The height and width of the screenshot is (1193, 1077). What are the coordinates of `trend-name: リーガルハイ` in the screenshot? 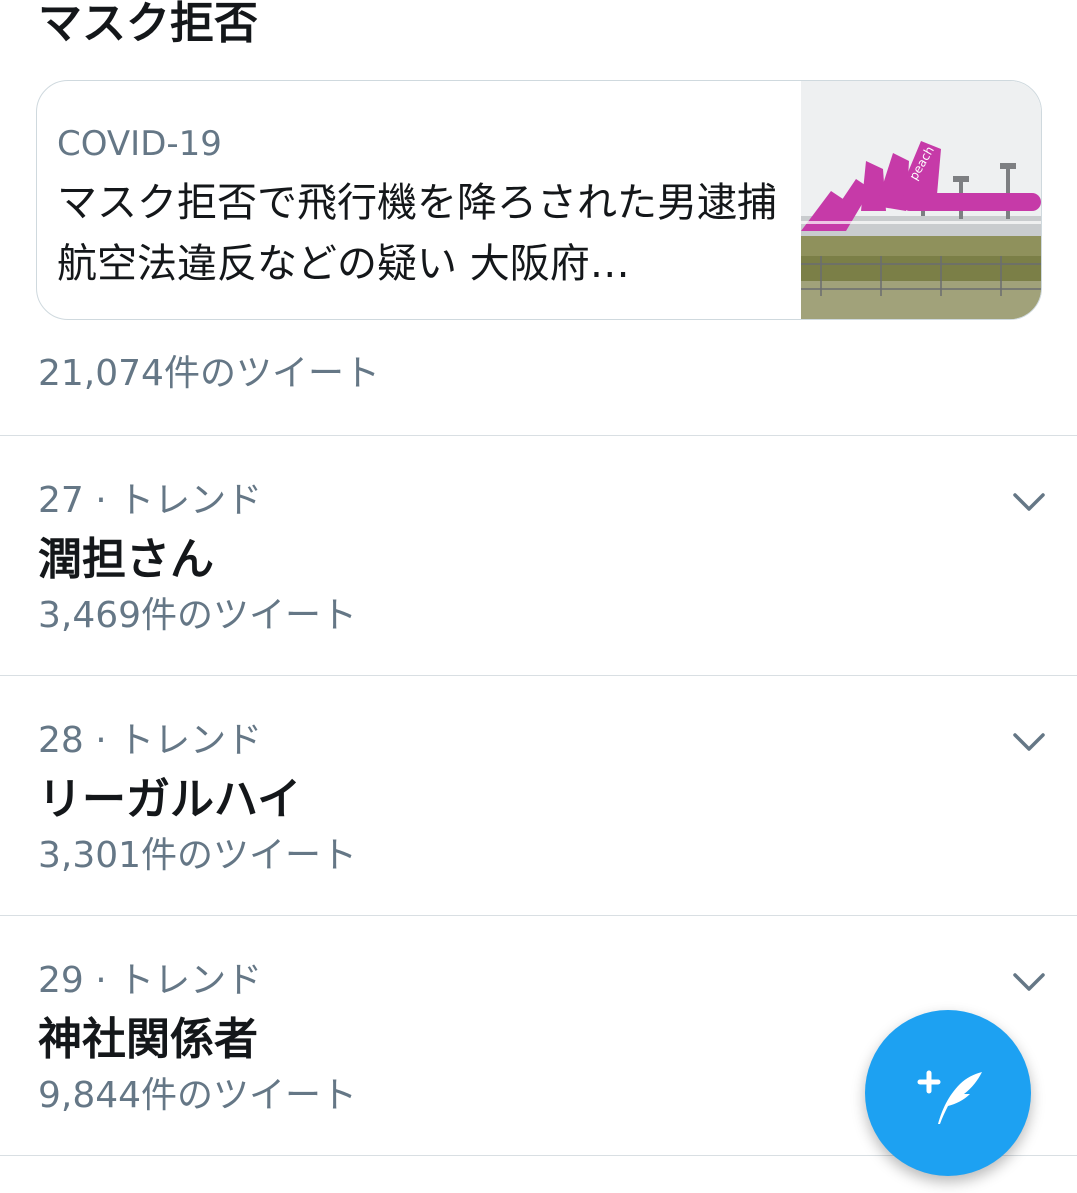 It's located at (170, 799).